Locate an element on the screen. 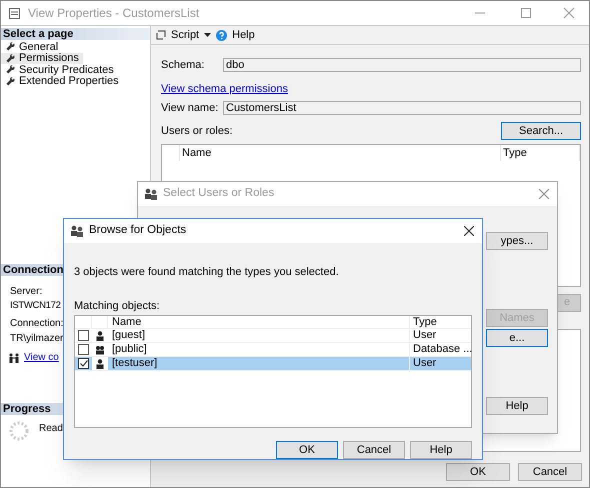 Image resolution: width=590 pixels, height=488 pixels. connection-value: TR\yilmazer is located at coordinates (37, 339).